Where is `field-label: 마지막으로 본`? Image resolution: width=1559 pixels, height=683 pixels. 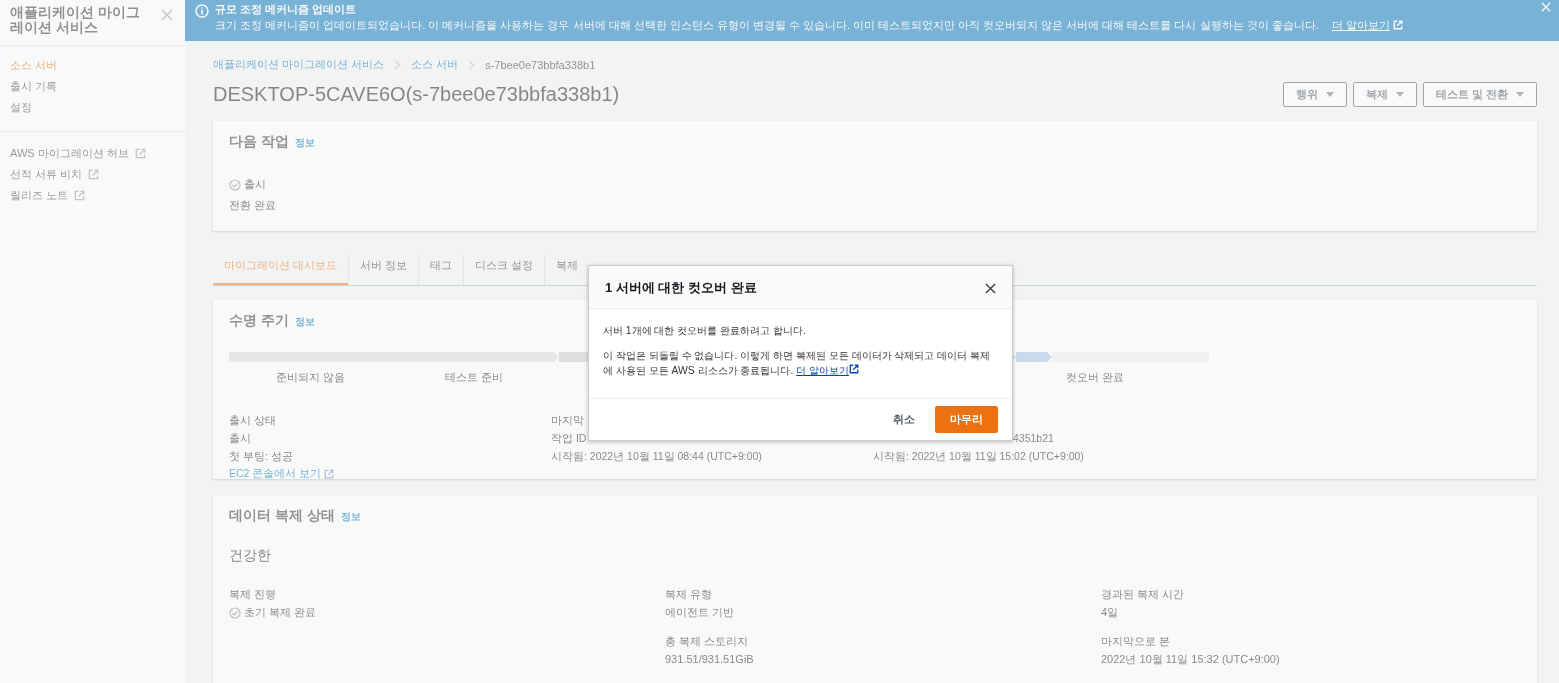 field-label: 마지막으로 본 is located at coordinates (1136, 641).